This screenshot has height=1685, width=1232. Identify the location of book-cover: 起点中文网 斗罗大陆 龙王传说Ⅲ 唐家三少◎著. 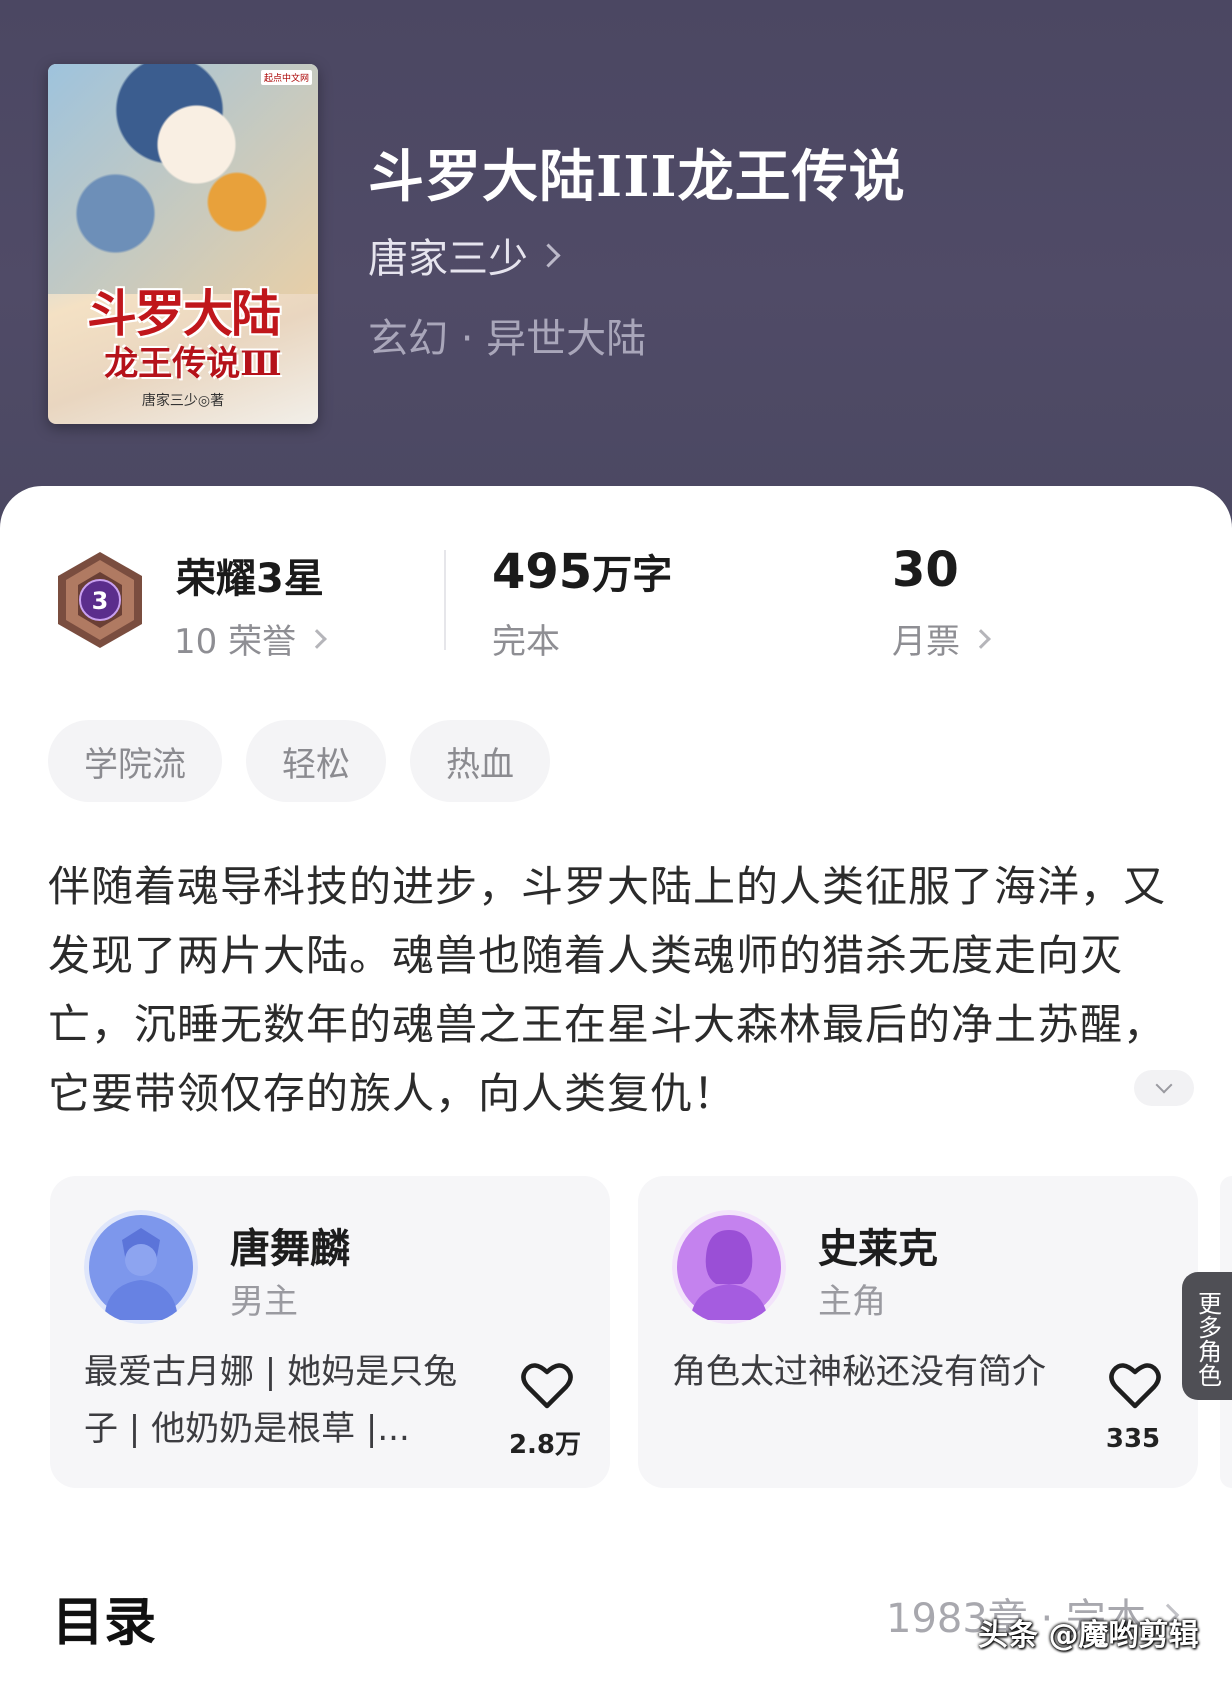
(183, 244).